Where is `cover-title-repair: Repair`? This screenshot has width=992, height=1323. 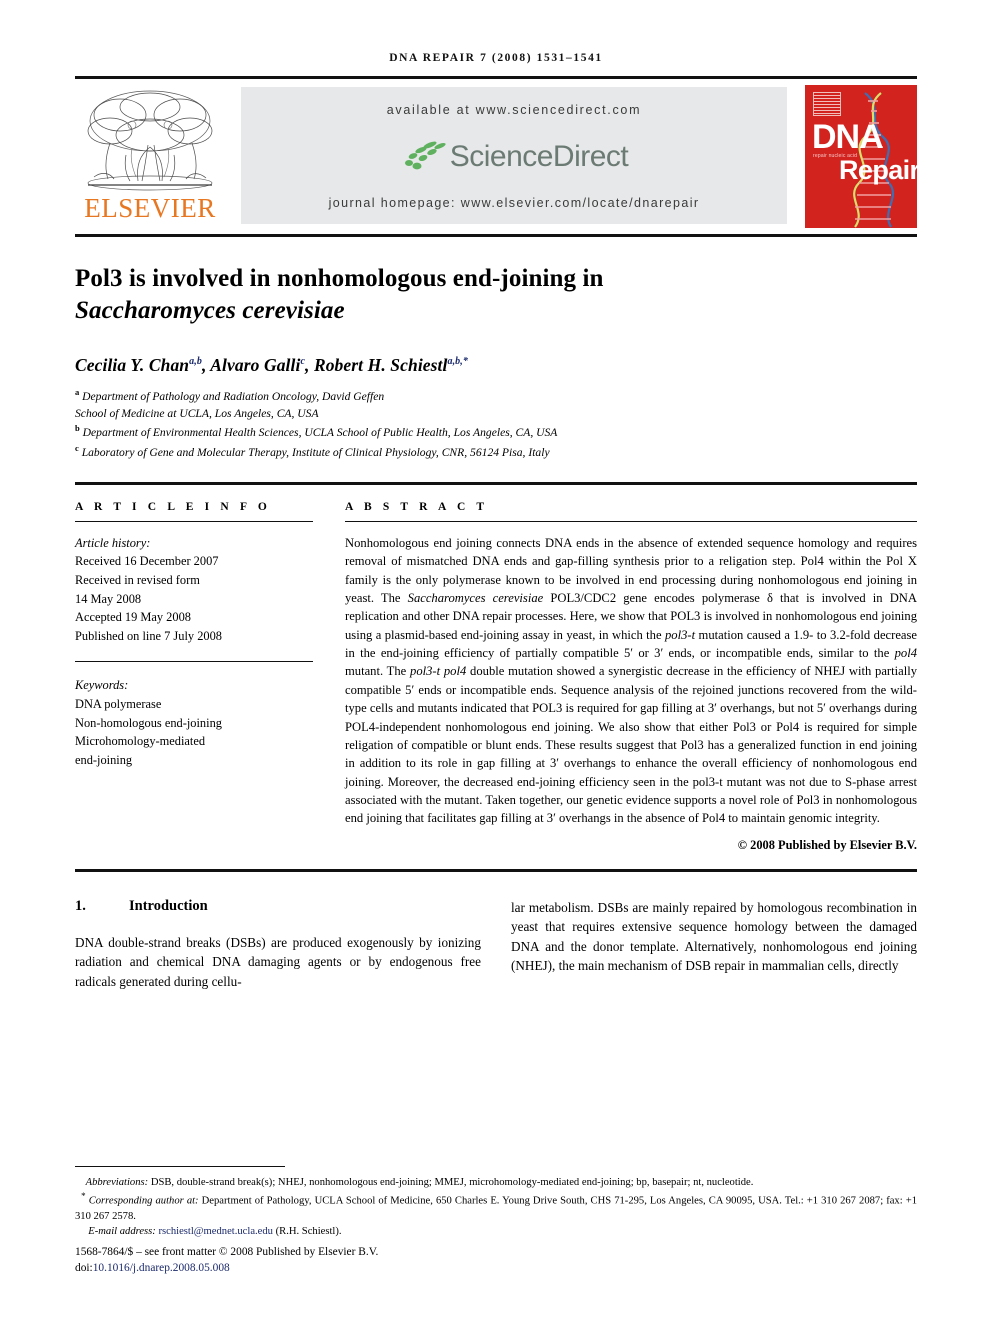 cover-title-repair: Repair is located at coordinates (878, 170).